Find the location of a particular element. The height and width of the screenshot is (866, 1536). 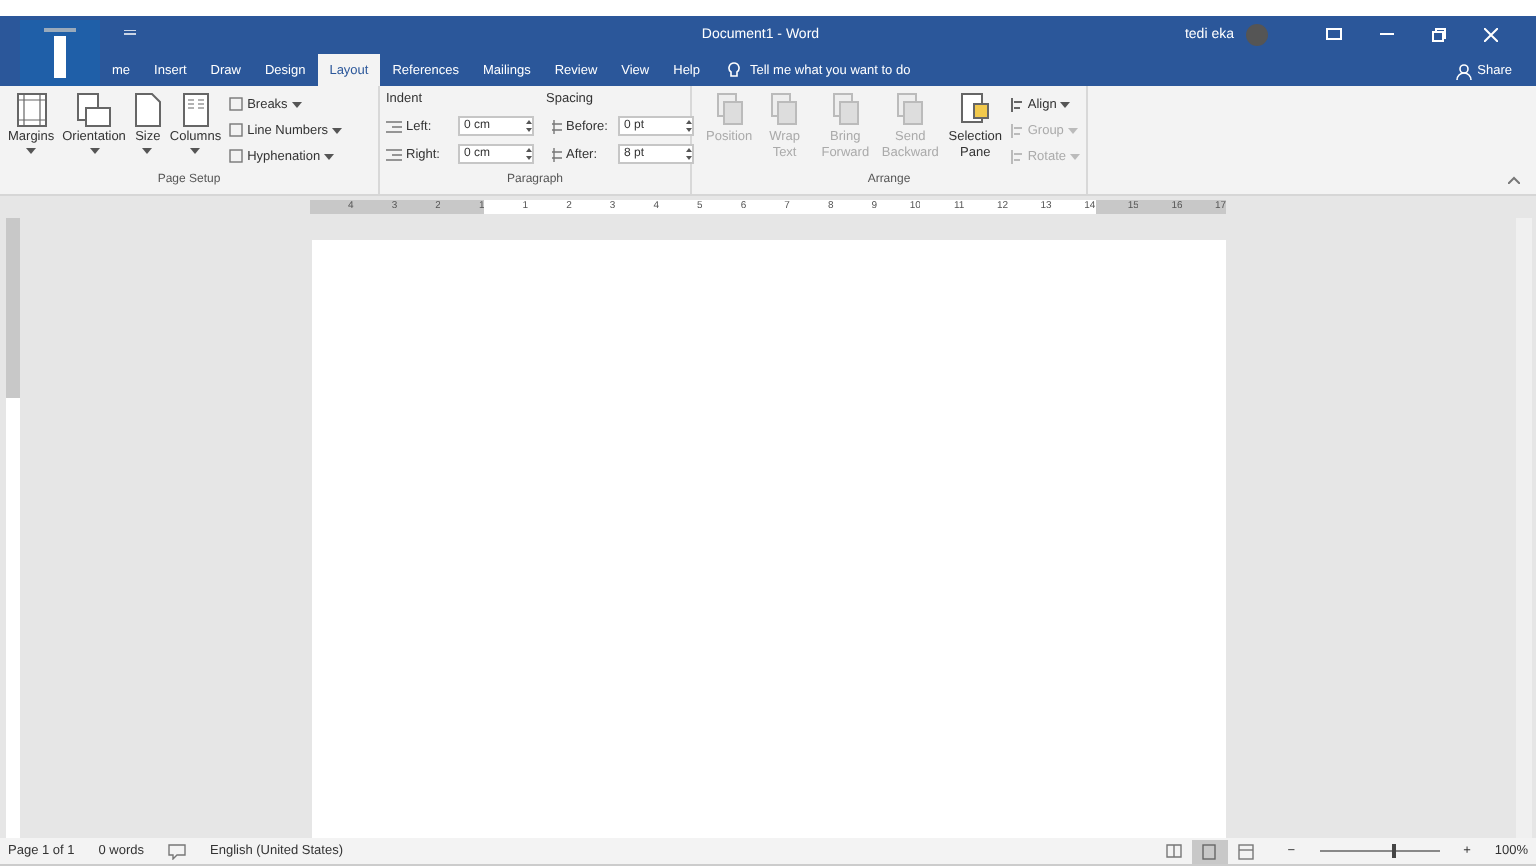

view-button is located at coordinates (1209, 851).